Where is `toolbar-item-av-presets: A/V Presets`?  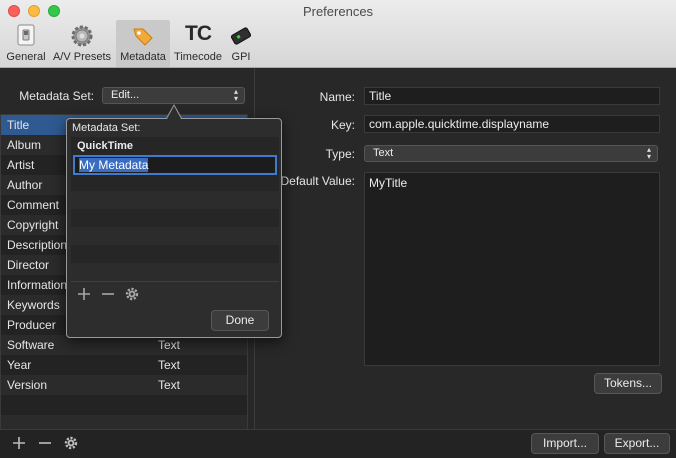
toolbar-item-av-presets: A/V Presets is located at coordinates (82, 43).